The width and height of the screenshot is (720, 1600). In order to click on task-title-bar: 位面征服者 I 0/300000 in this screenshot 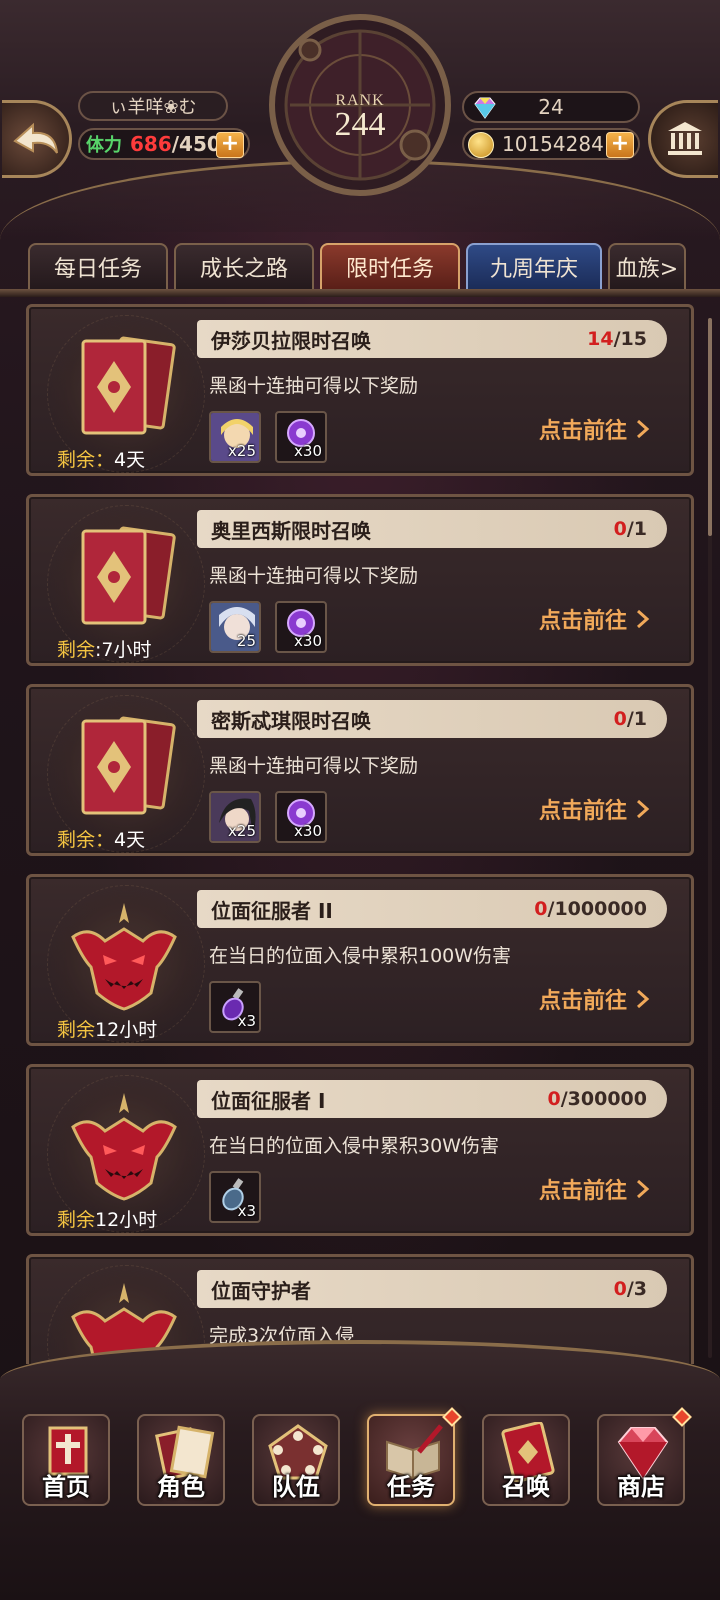, I will do `click(432, 1099)`.